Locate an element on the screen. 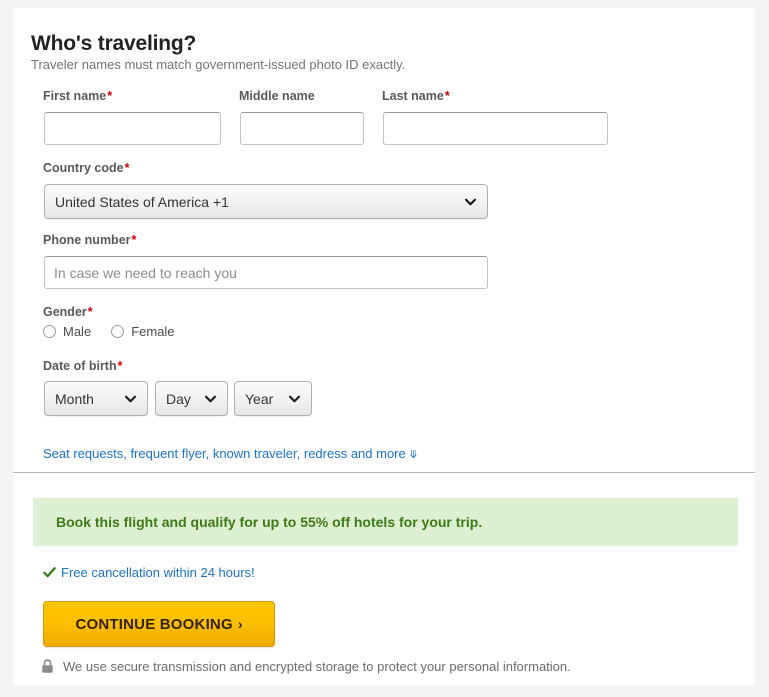  last-name-label: Last name* is located at coordinates (416, 96).